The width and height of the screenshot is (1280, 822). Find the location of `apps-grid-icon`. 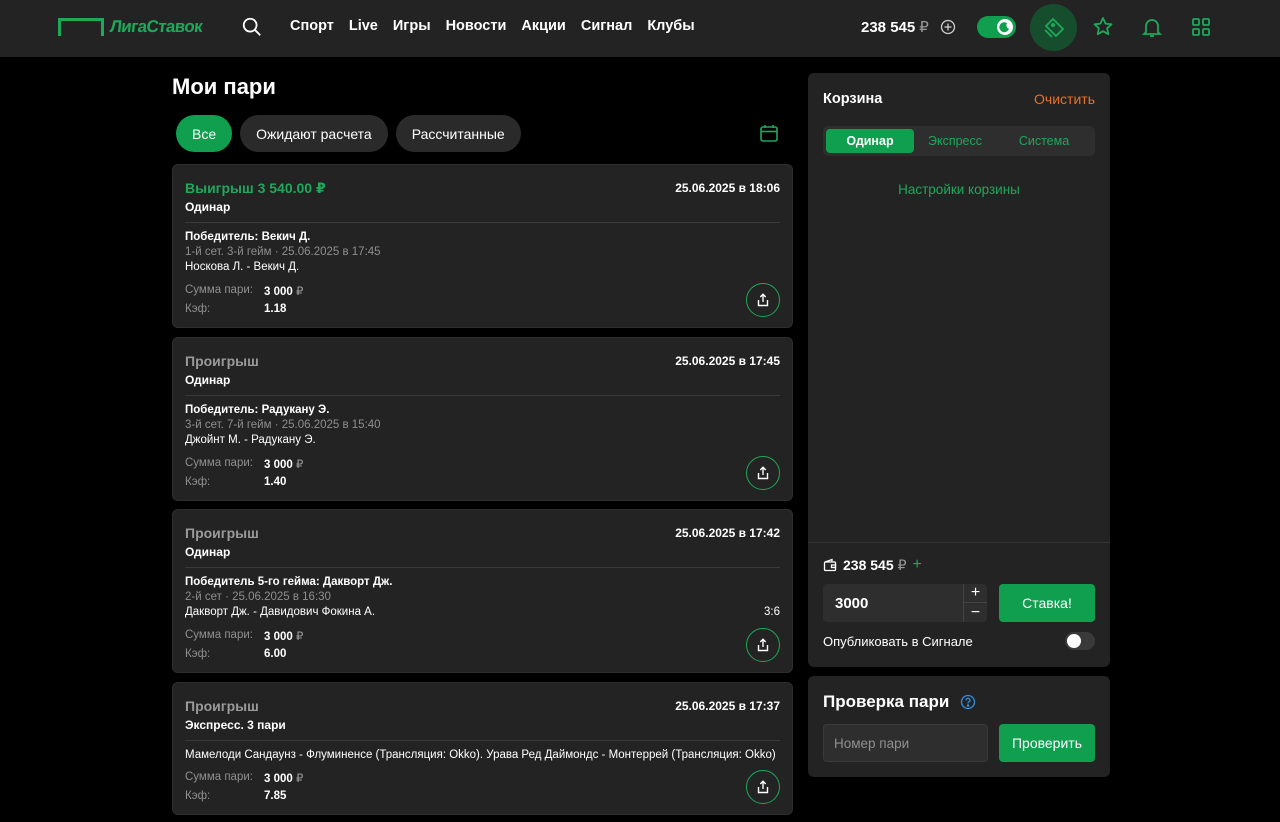

apps-grid-icon is located at coordinates (1201, 27).